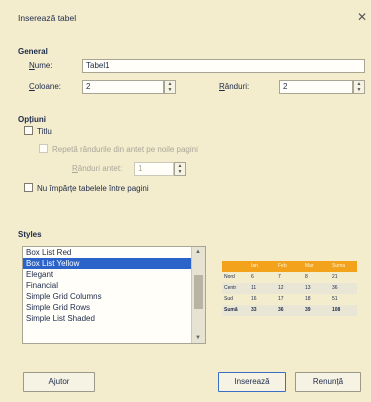  I want to click on preview-cell: 12, so click(289, 288).